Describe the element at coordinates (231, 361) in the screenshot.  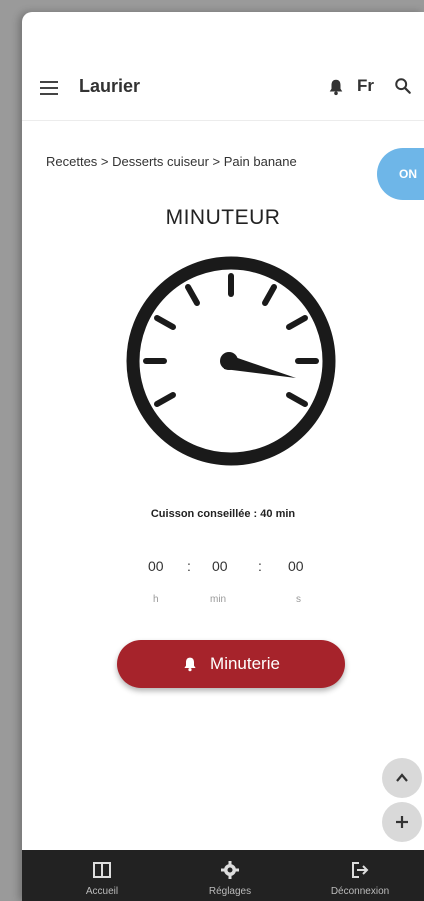
I see `timer-dial-icon` at that location.